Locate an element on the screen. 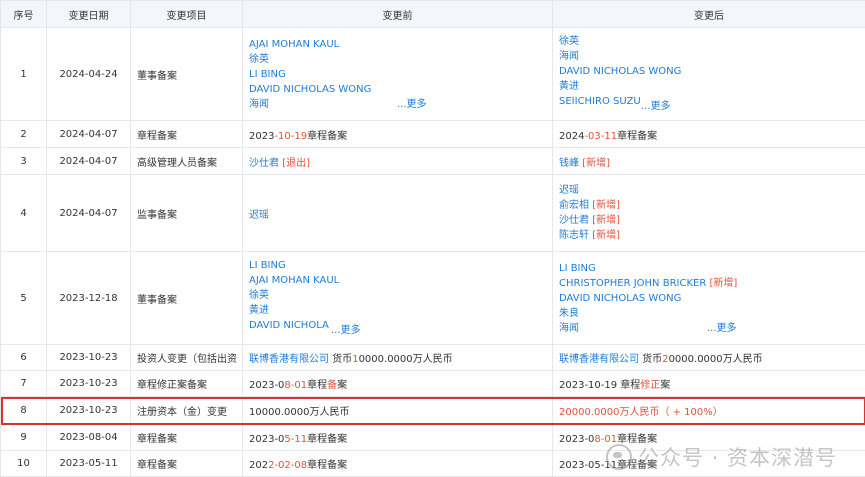 Image resolution: width=865 pixels, height=477 pixels. cell-seq: 5 is located at coordinates (24, 298).